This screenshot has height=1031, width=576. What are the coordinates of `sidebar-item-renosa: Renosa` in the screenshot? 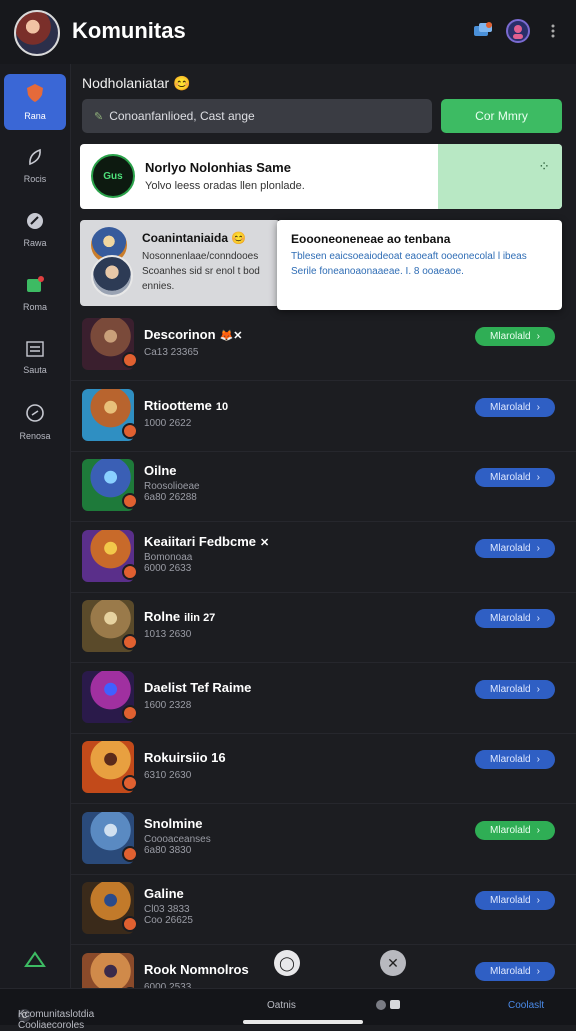 It's located at (35, 422).